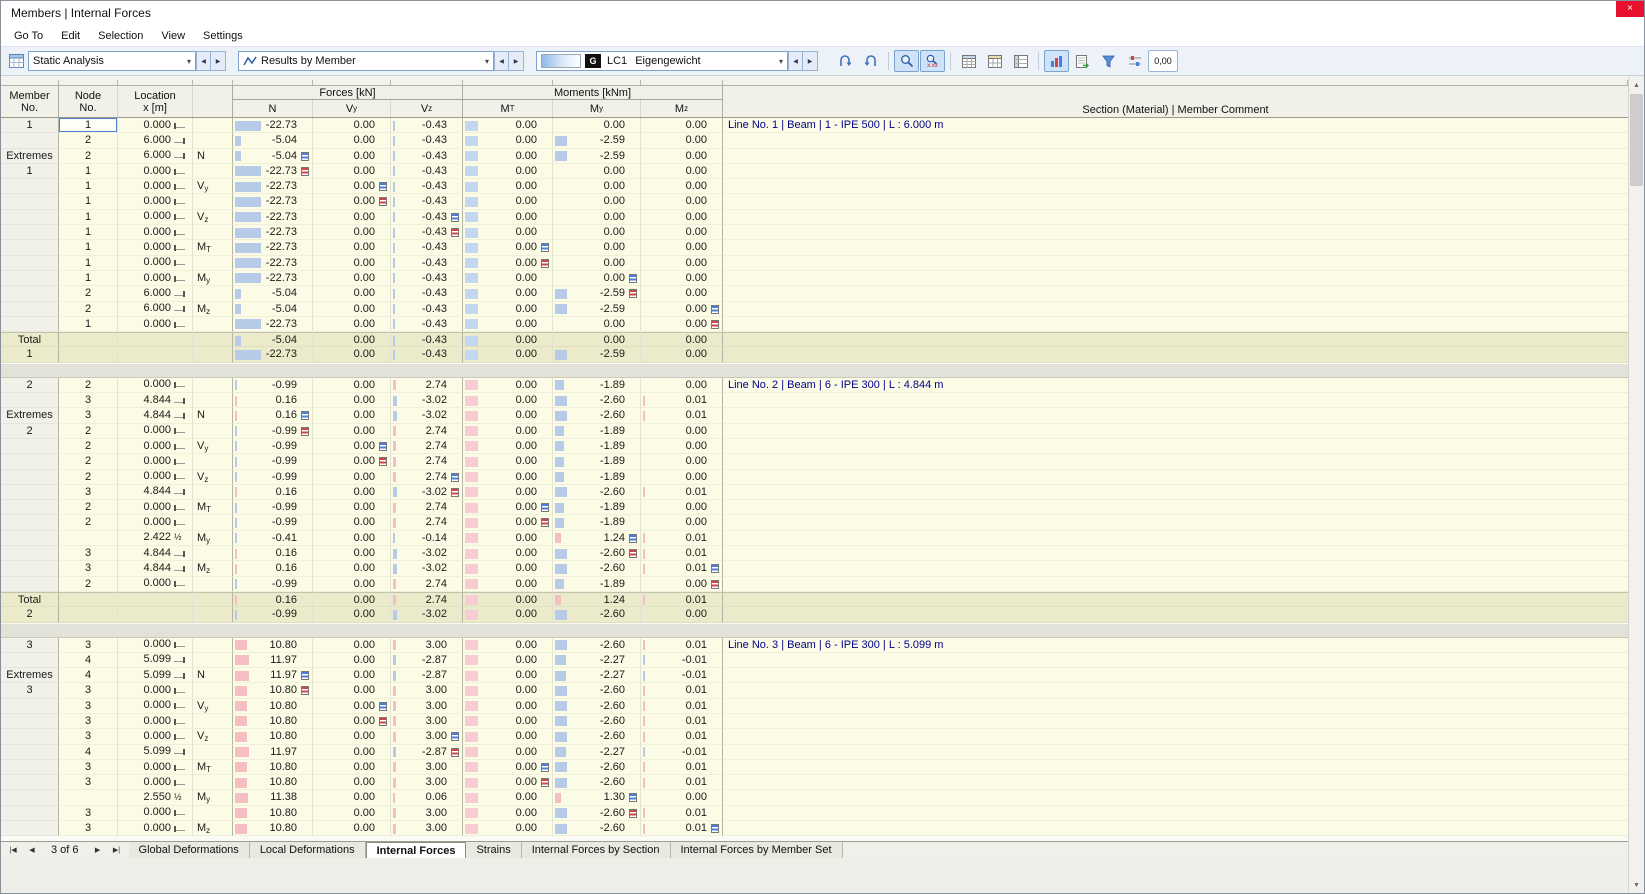 Image resolution: width=1645 pixels, height=894 pixels. Describe the element at coordinates (814, 767) in the screenshot. I see `table-row: 3 0.000 MT 10.80 0.00 3.00 0.00 -2.60 0.01` at that location.